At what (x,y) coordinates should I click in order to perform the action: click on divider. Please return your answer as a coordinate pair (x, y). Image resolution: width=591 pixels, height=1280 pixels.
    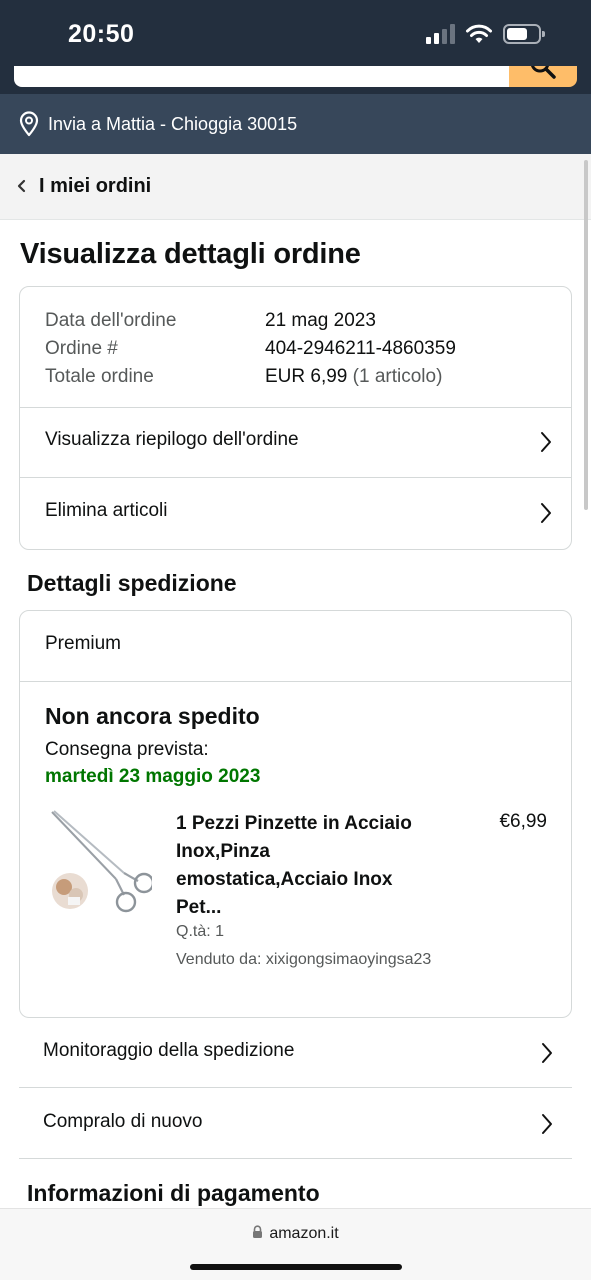
    Looking at the image, I should click on (295, 681).